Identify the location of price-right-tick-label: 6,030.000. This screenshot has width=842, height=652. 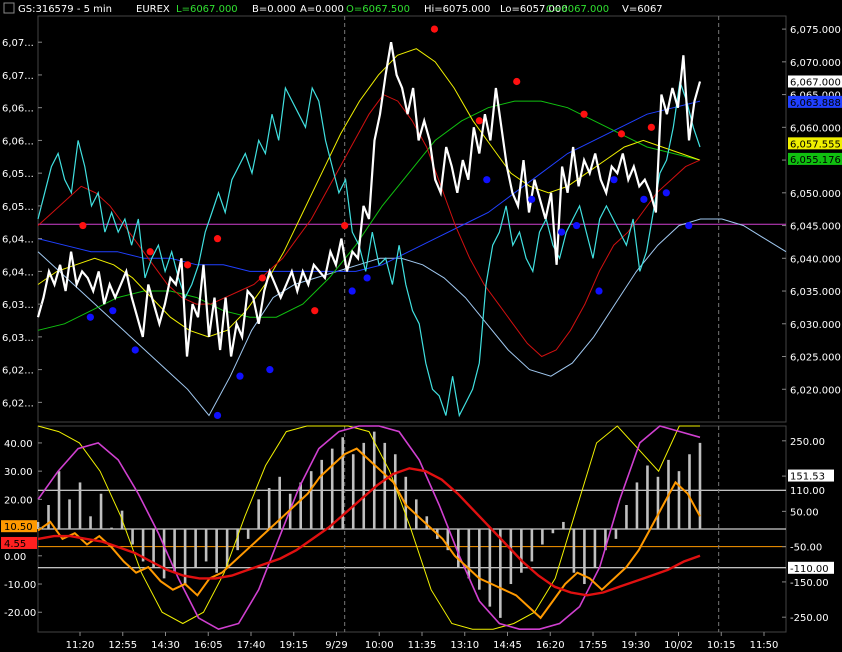
(815, 325).